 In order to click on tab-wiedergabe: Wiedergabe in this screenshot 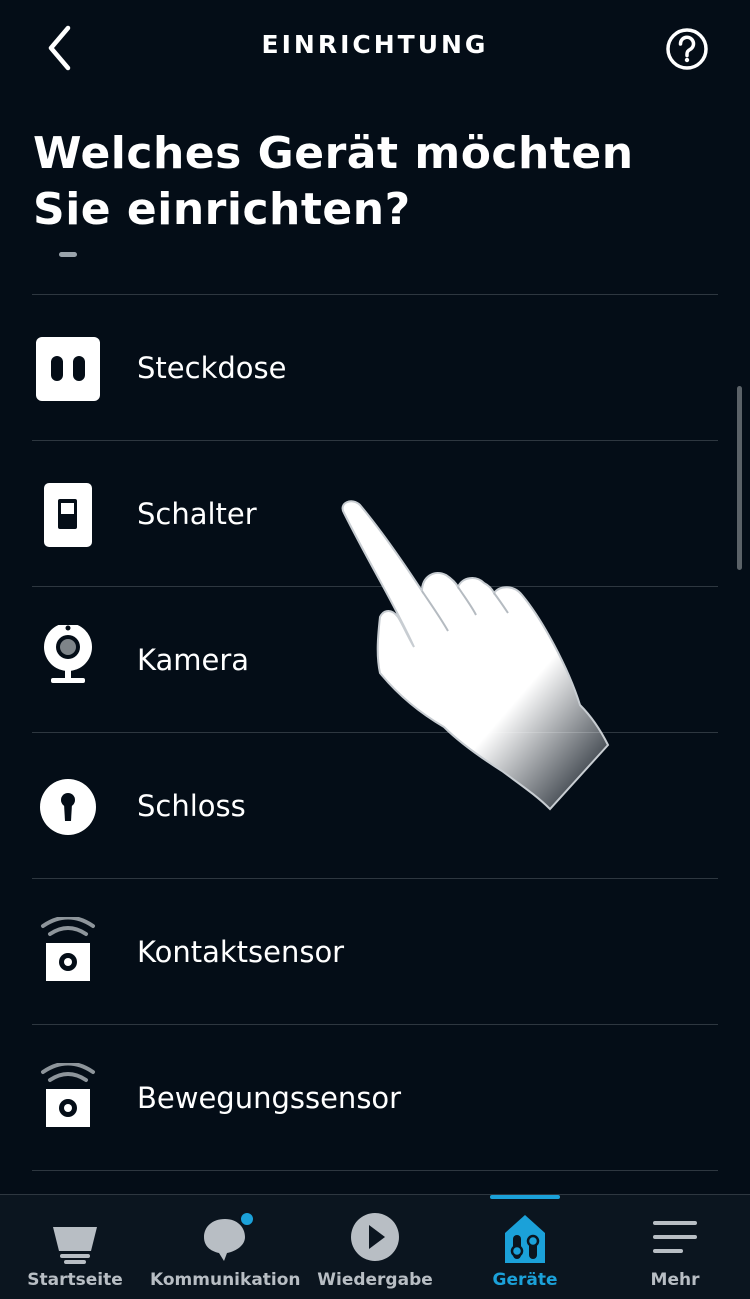, I will do `click(375, 1247)`.